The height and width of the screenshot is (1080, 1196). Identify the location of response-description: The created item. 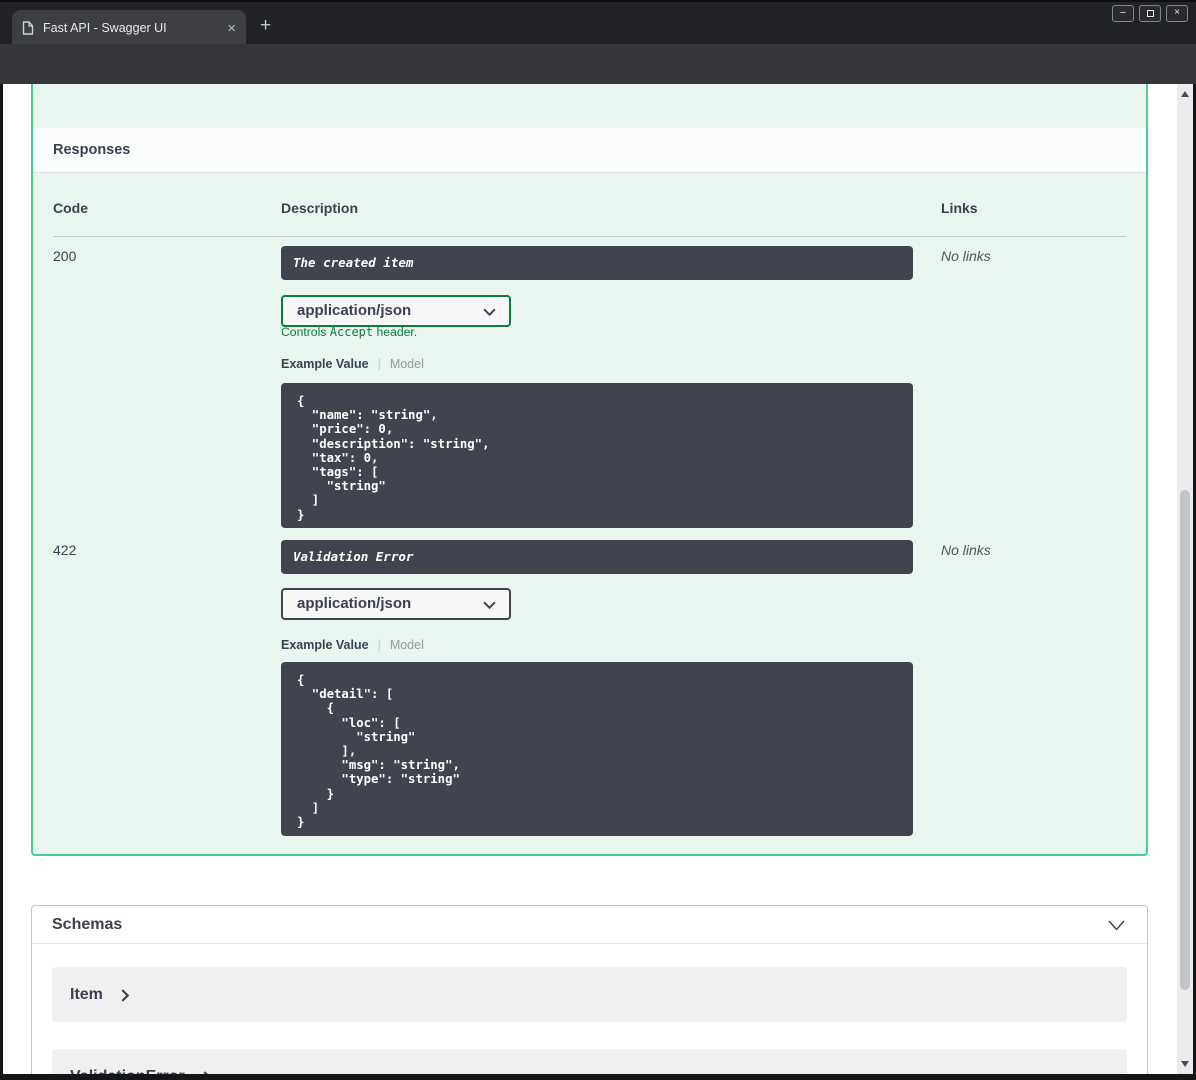
(597, 263).